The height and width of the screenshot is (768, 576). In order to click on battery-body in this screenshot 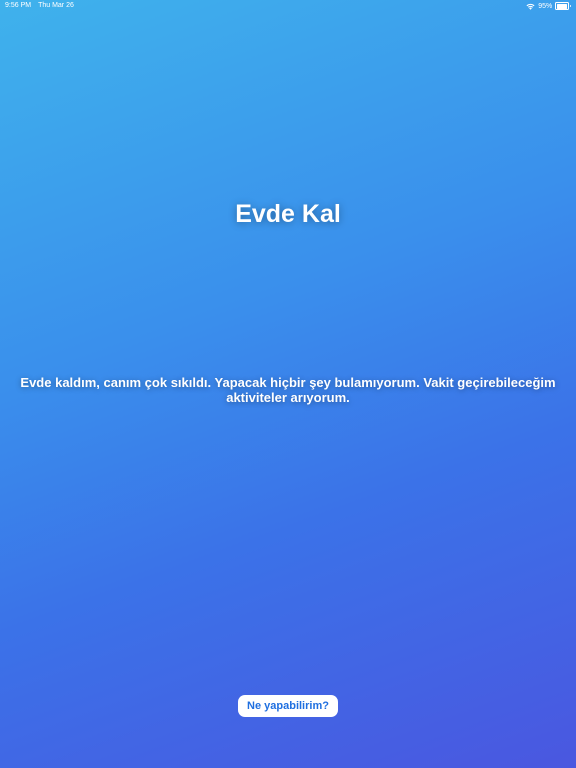, I will do `click(562, 6)`.